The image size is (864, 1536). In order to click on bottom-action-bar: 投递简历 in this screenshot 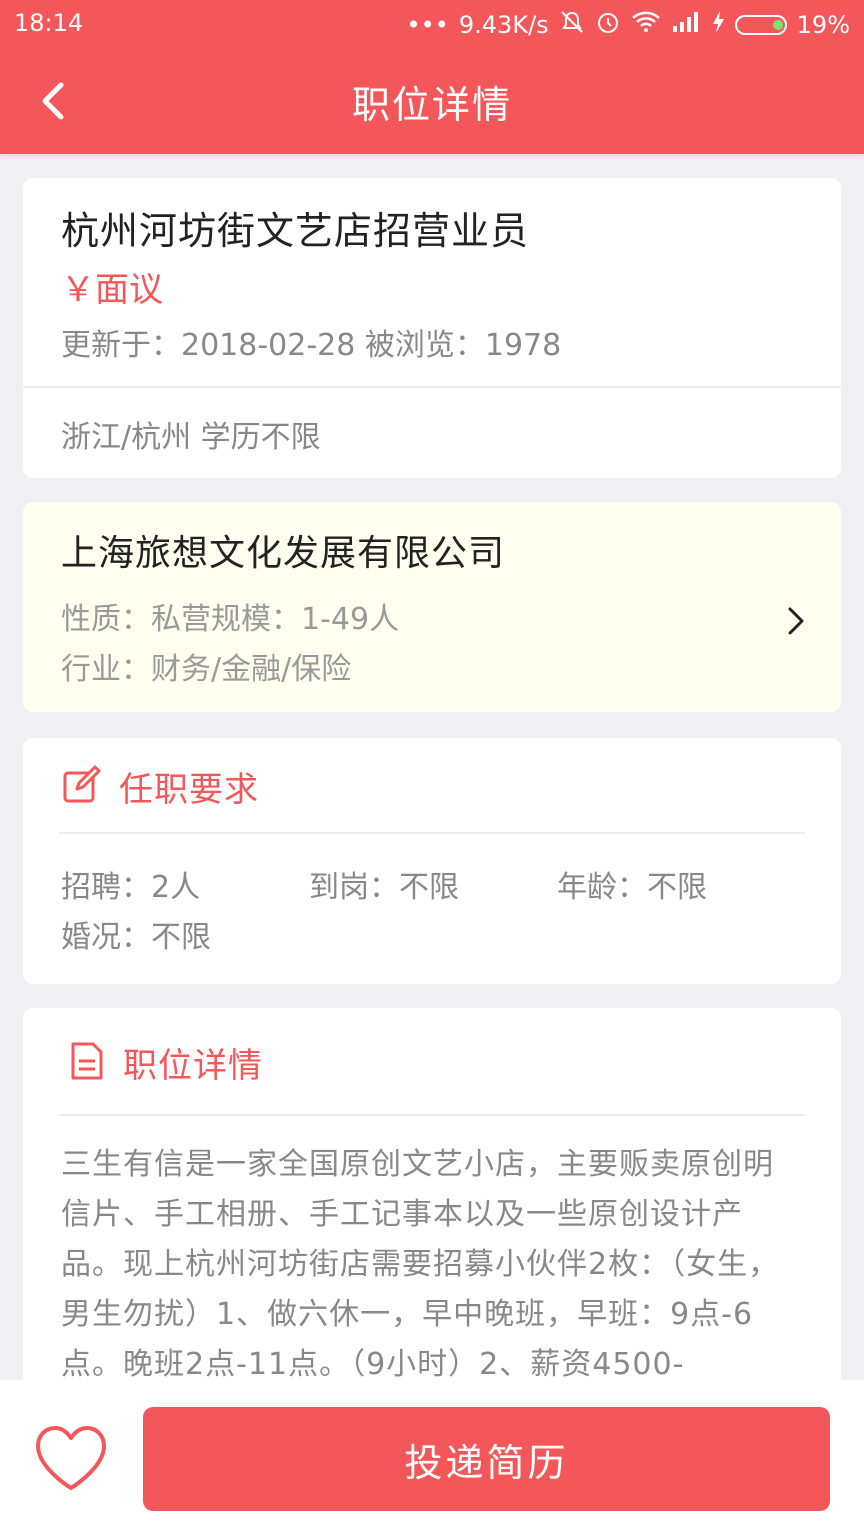, I will do `click(432, 1458)`.